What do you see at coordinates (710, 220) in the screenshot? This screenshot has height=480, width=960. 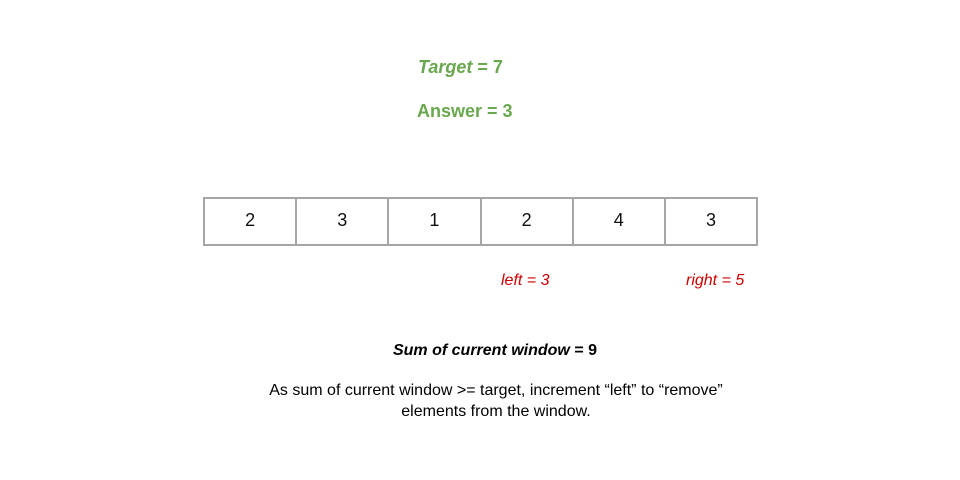 I see `array-cell-5: 3` at bounding box center [710, 220].